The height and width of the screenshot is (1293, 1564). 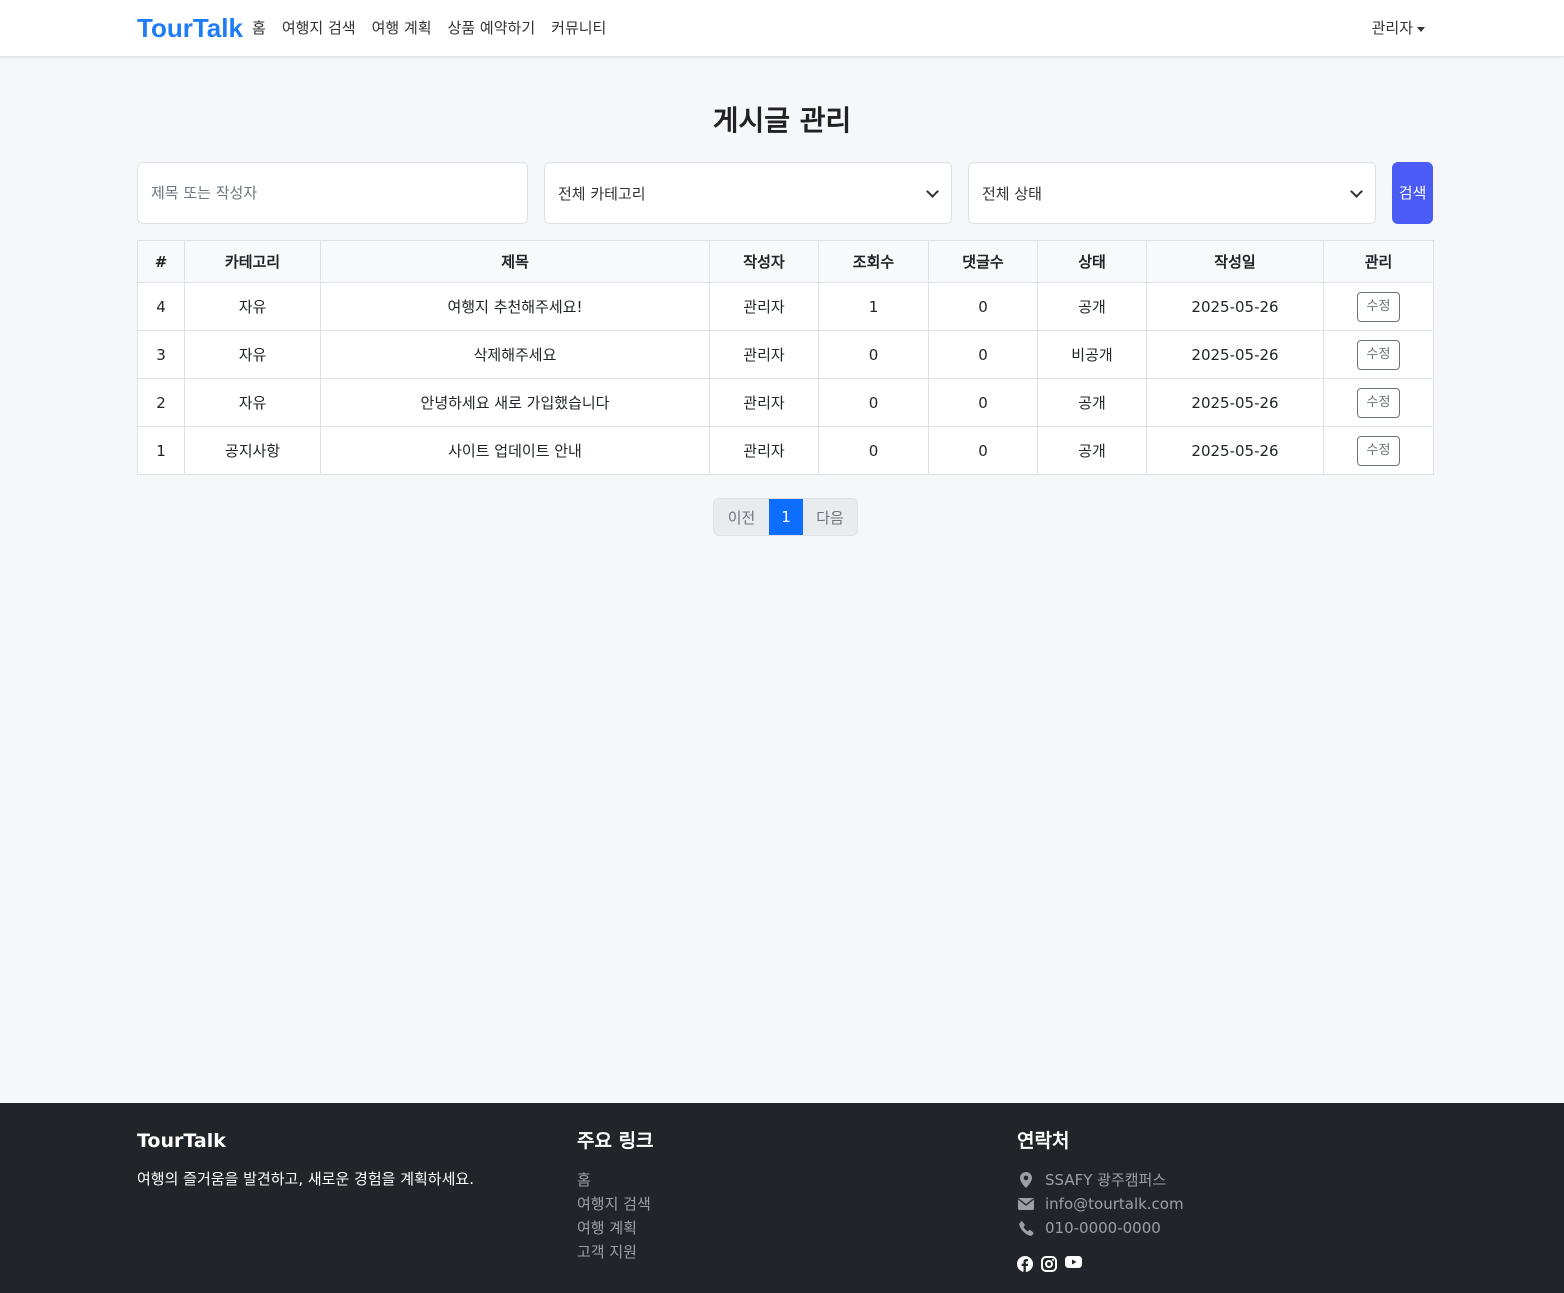 What do you see at coordinates (615, 1228) in the screenshot?
I see `footer-link-trip-plan: 여행 계획` at bounding box center [615, 1228].